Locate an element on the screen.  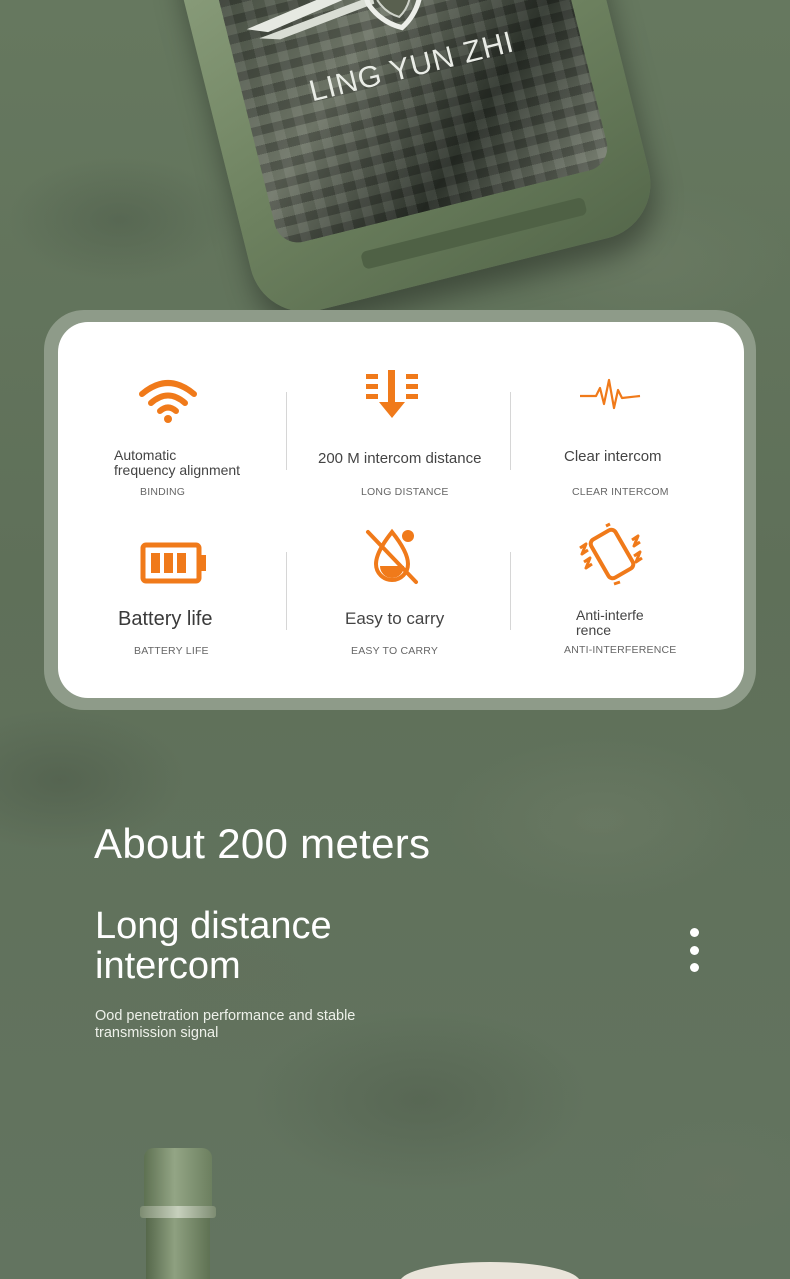
feature-subtitle: BATTERY LIFE is located at coordinates (171, 651).